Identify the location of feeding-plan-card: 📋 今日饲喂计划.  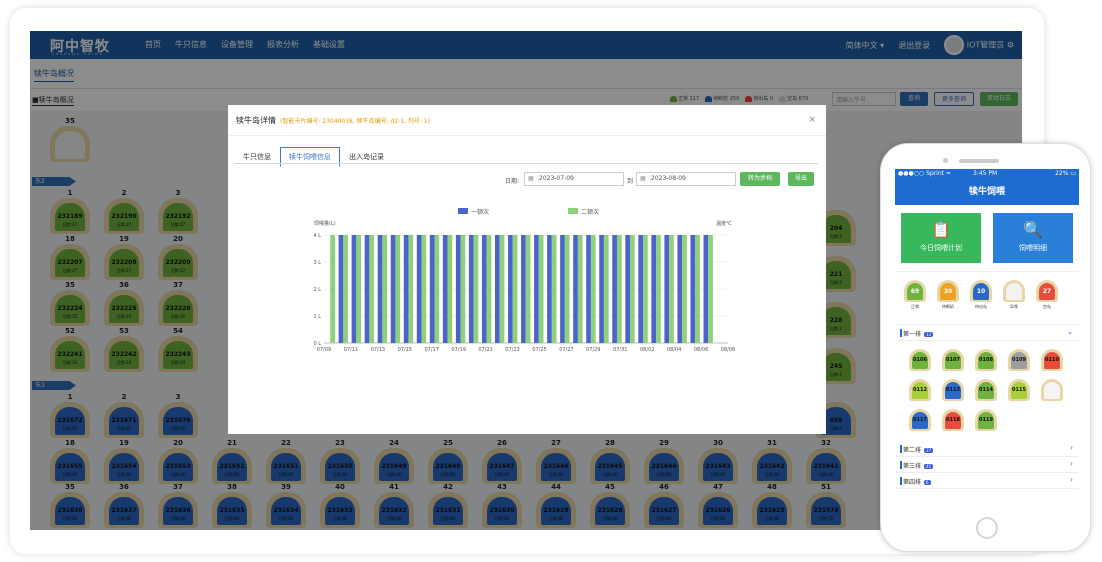
(941, 238).